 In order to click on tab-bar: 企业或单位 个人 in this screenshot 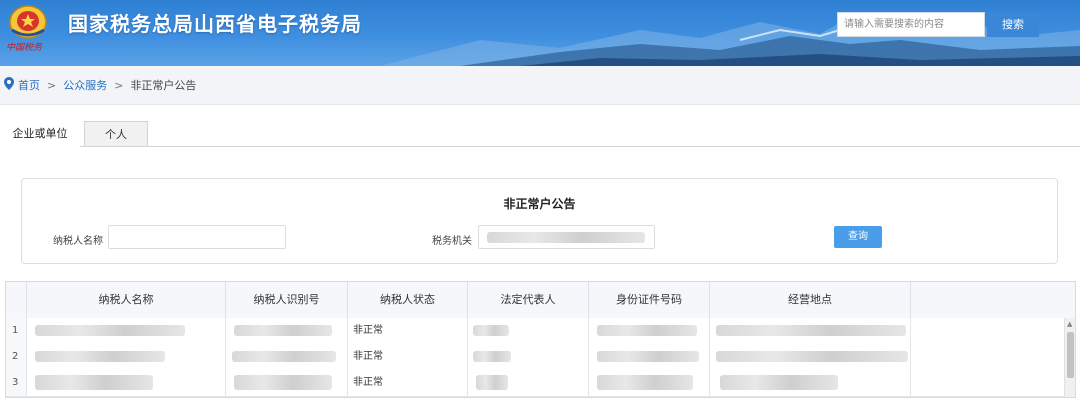, I will do `click(540, 134)`.